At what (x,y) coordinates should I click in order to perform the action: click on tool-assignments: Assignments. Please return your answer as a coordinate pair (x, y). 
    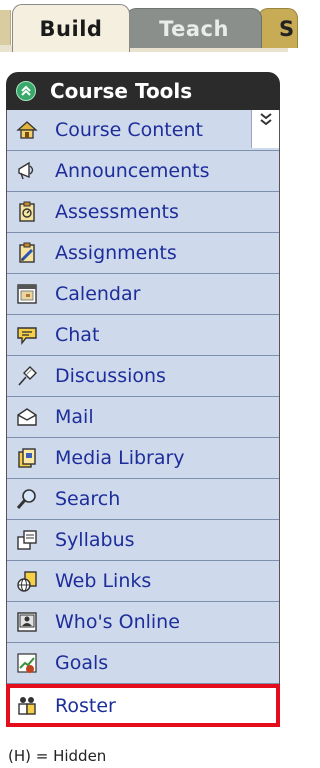
    Looking at the image, I should click on (143, 253).